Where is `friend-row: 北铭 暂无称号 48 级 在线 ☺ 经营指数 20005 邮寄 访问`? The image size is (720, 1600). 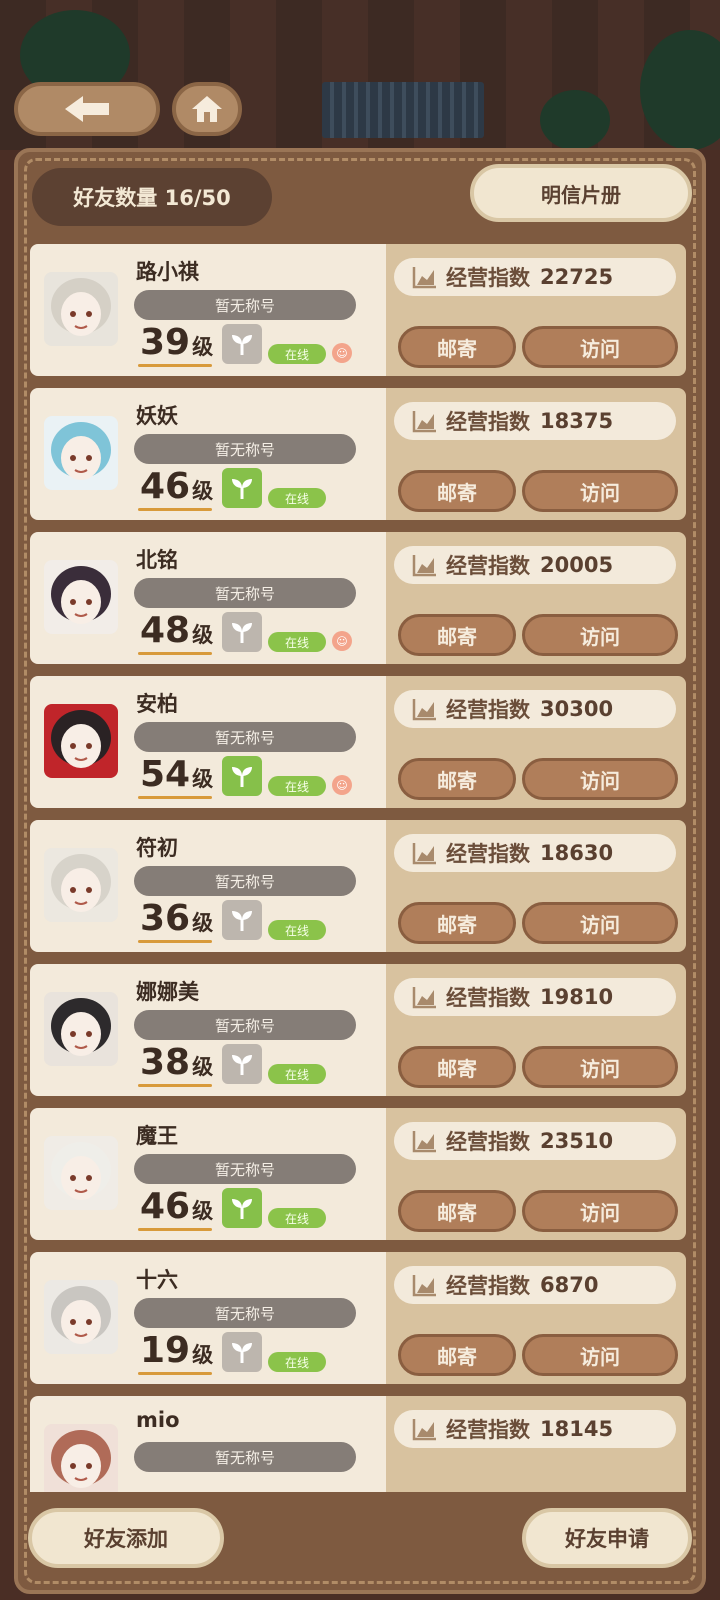 friend-row: 北铭 暂无称号 48 级 在线 ☺ 经营指数 20005 邮寄 访问 is located at coordinates (358, 598).